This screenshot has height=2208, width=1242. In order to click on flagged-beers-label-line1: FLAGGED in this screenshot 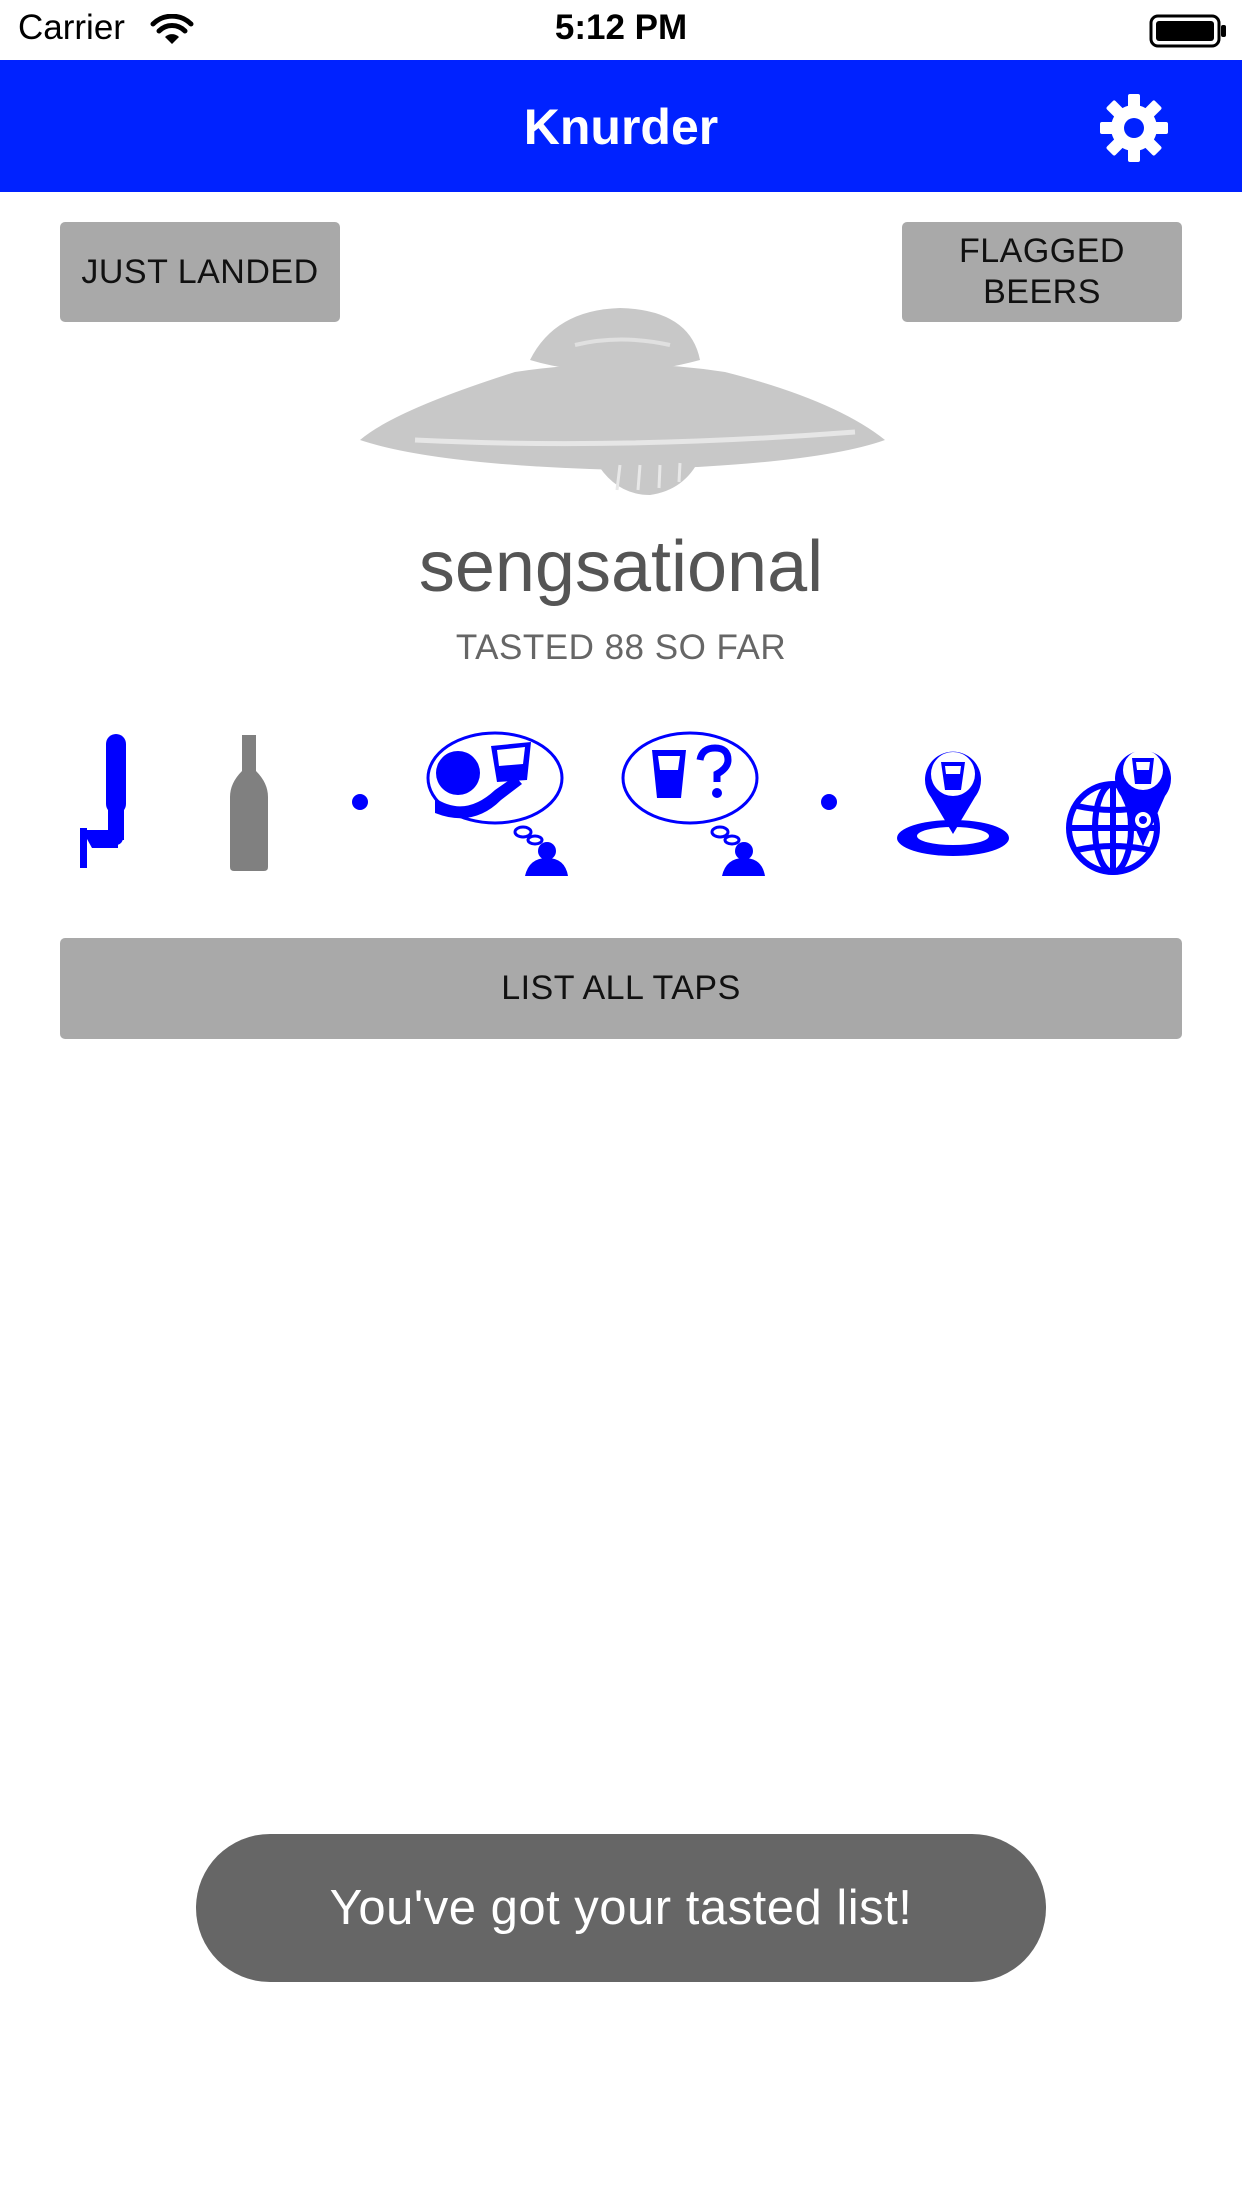, I will do `click(1042, 251)`.